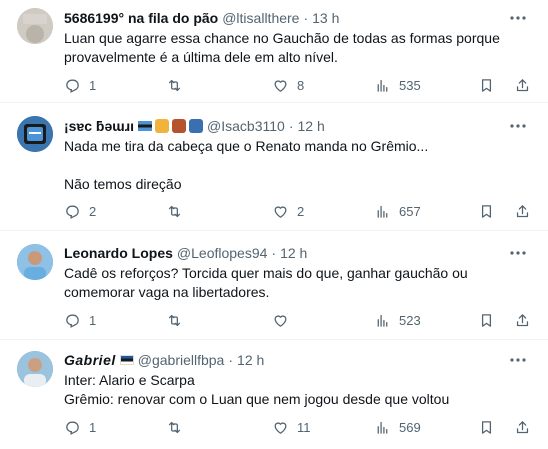 Image resolution: width=548 pixels, height=449 pixels. I want to click on tweet-line: comemorar vaga na libertadores., so click(167, 292).